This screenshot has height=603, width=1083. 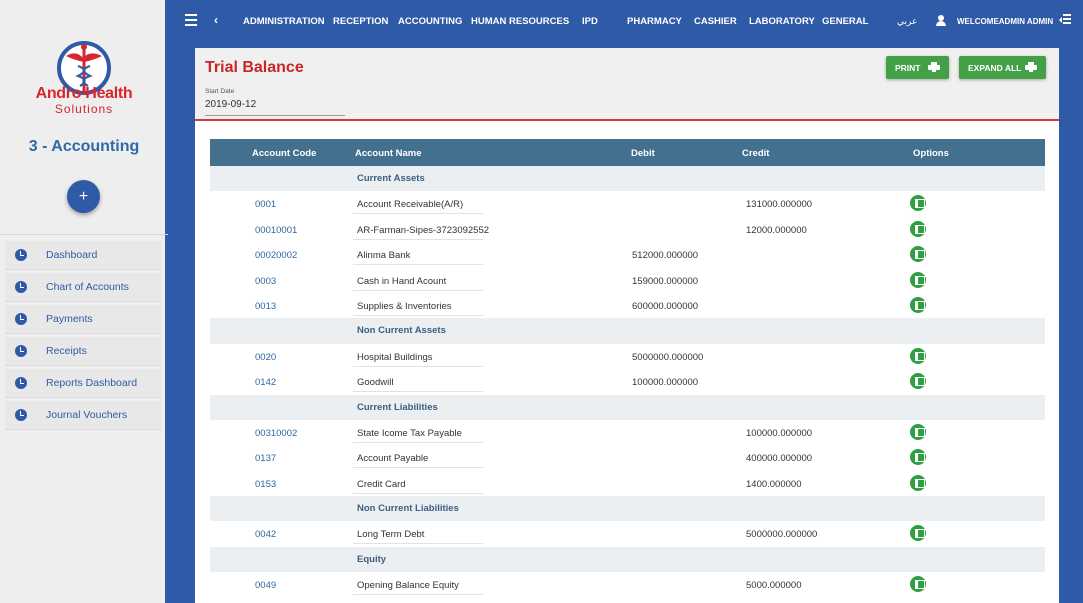 I want to click on column-credit: Credit, so click(x=756, y=153).